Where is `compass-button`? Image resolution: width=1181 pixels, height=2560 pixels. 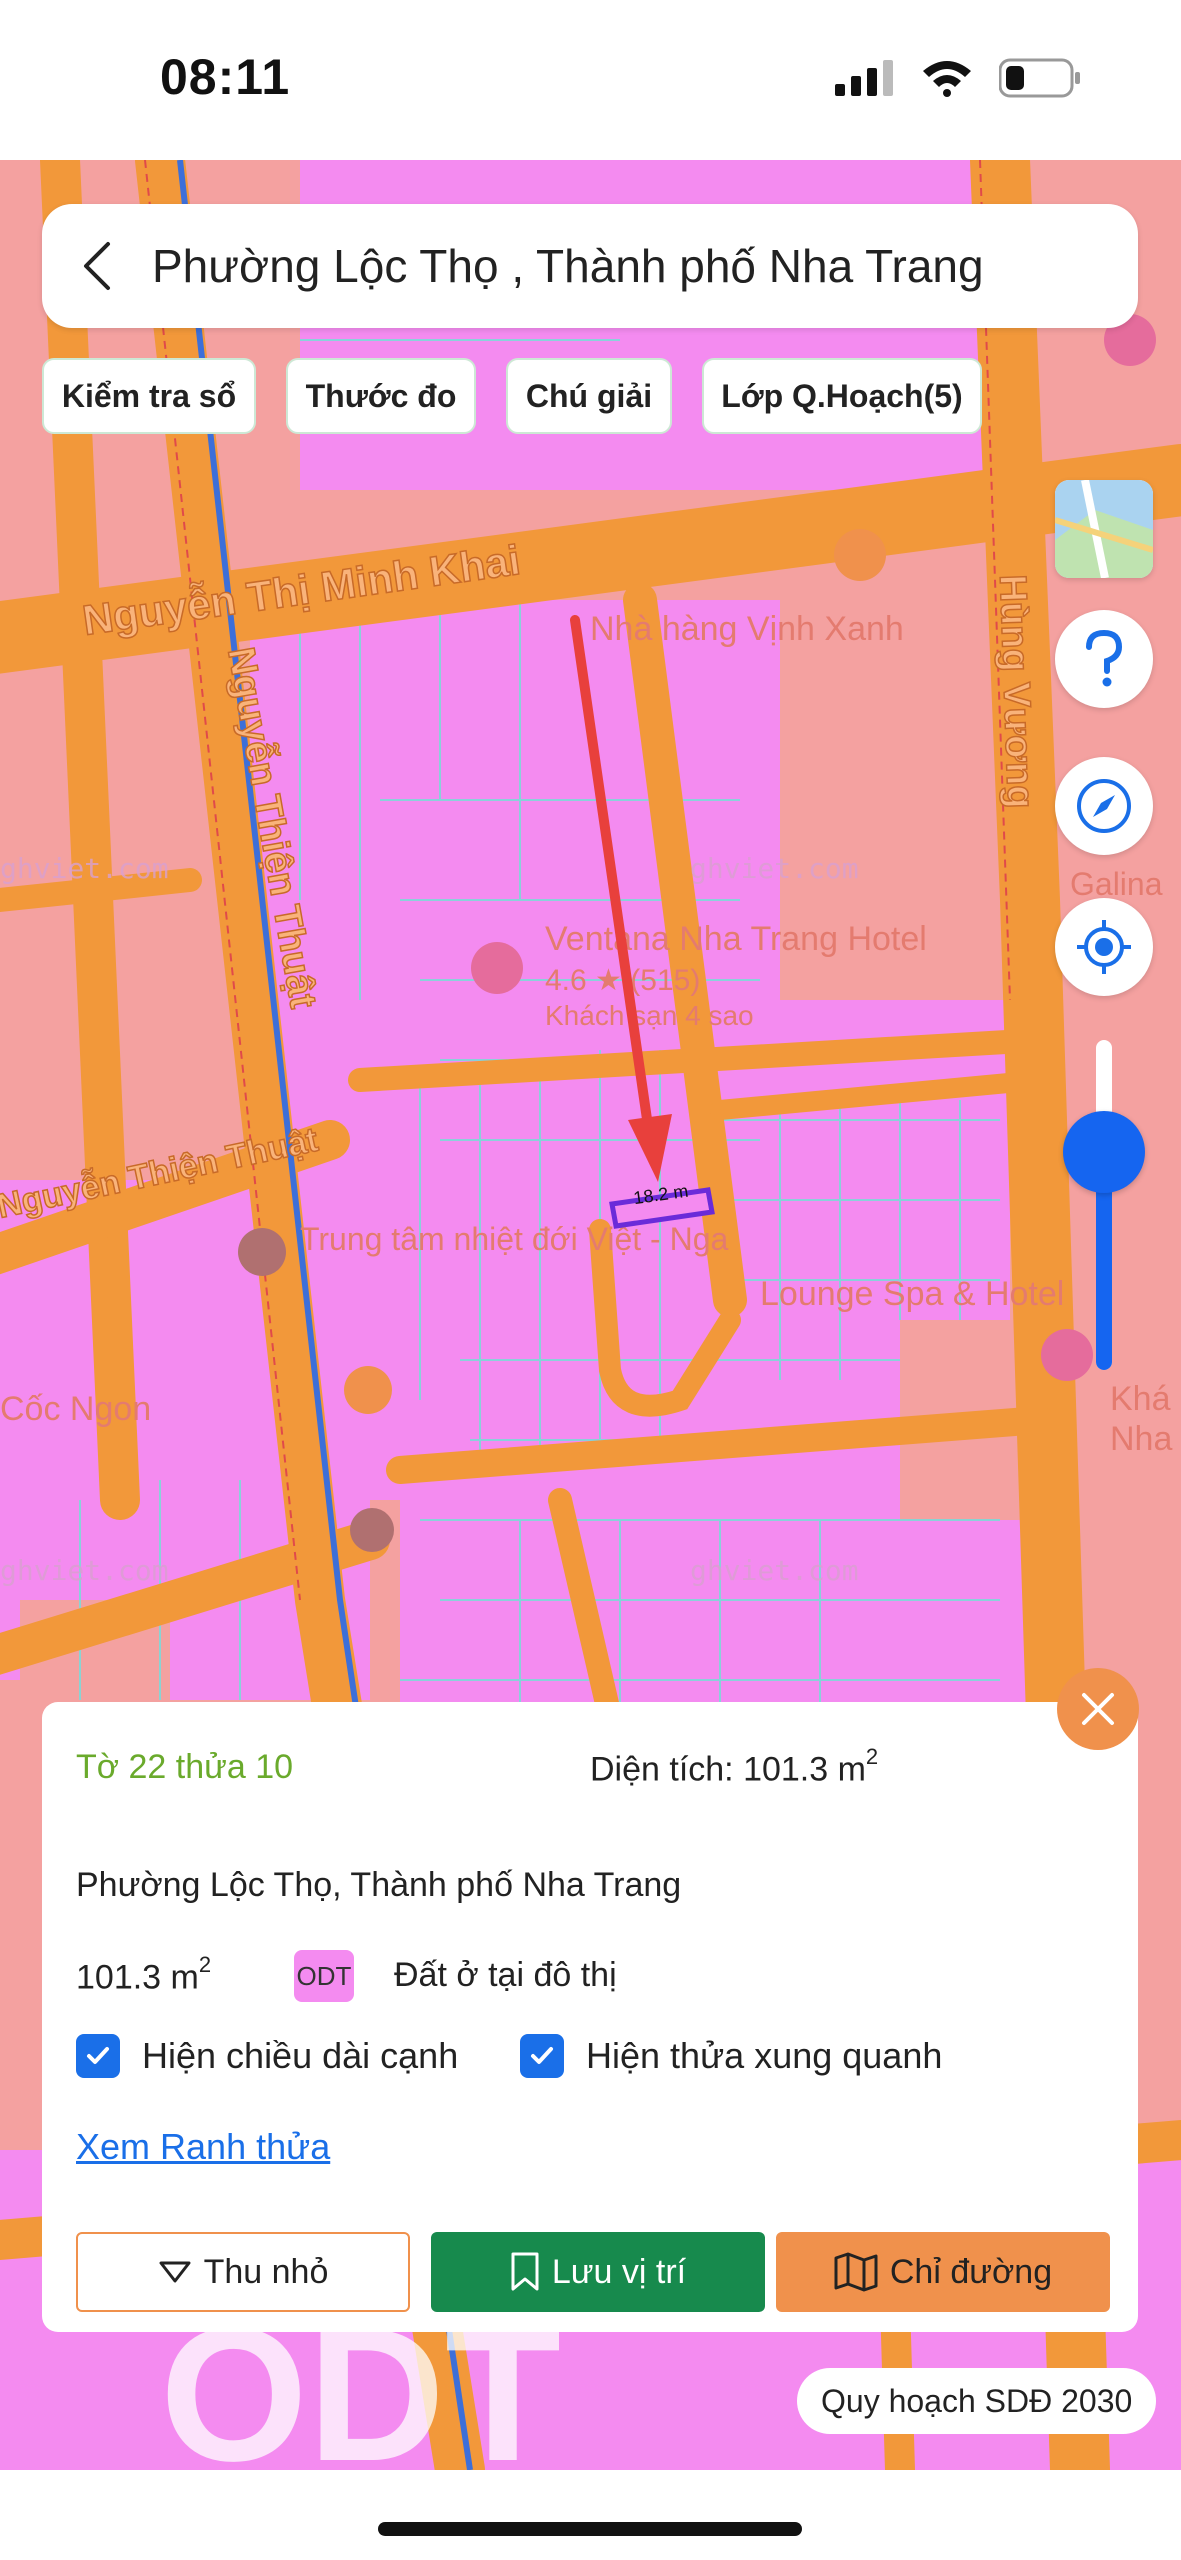
compass-button is located at coordinates (1104, 806).